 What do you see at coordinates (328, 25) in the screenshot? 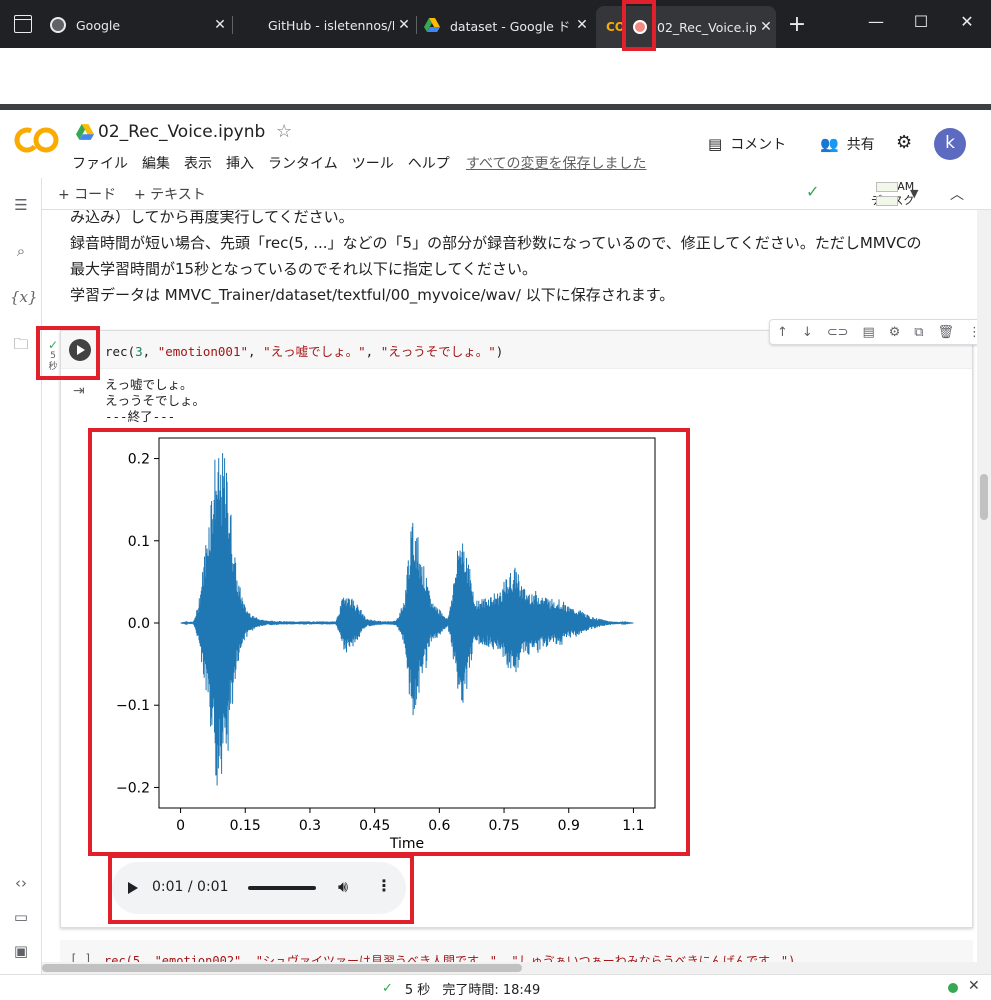
I see `tab-github: GitHub - isletennos/M ✕` at bounding box center [328, 25].